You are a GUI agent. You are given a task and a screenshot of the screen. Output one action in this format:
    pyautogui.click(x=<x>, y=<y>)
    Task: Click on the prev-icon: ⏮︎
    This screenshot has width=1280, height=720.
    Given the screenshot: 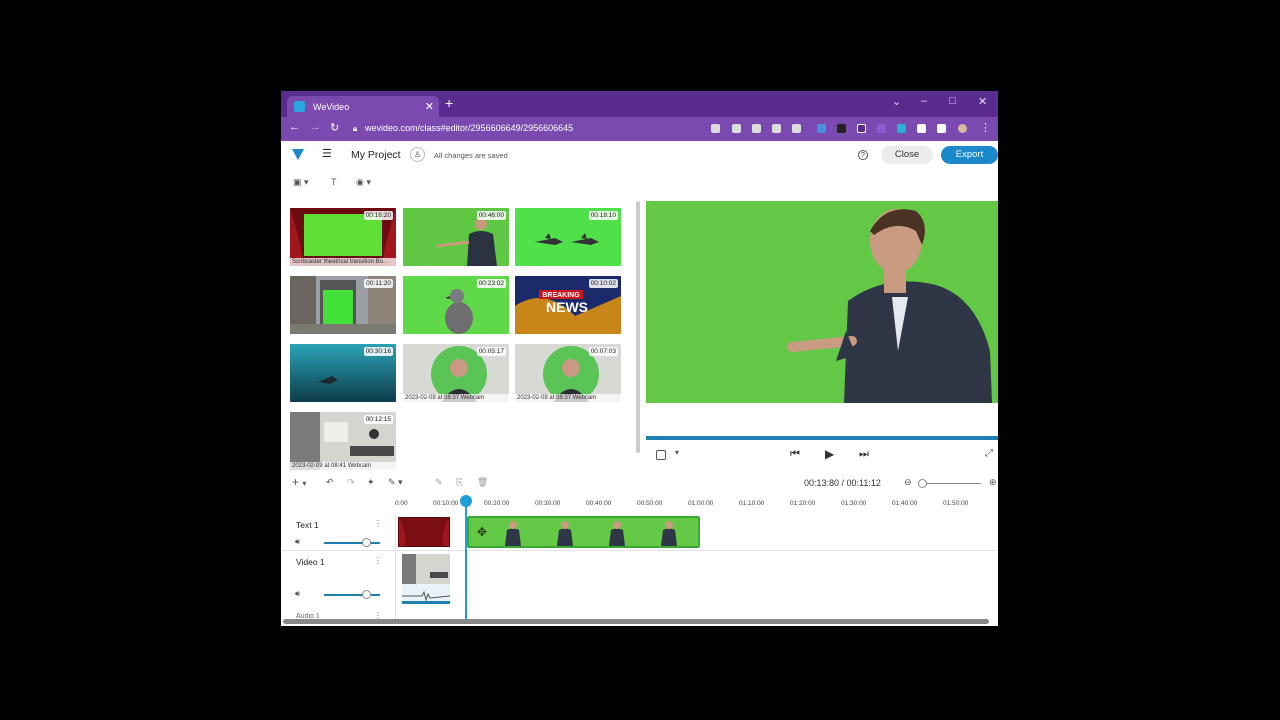 What is the action you would take?
    pyautogui.click(x=795, y=454)
    